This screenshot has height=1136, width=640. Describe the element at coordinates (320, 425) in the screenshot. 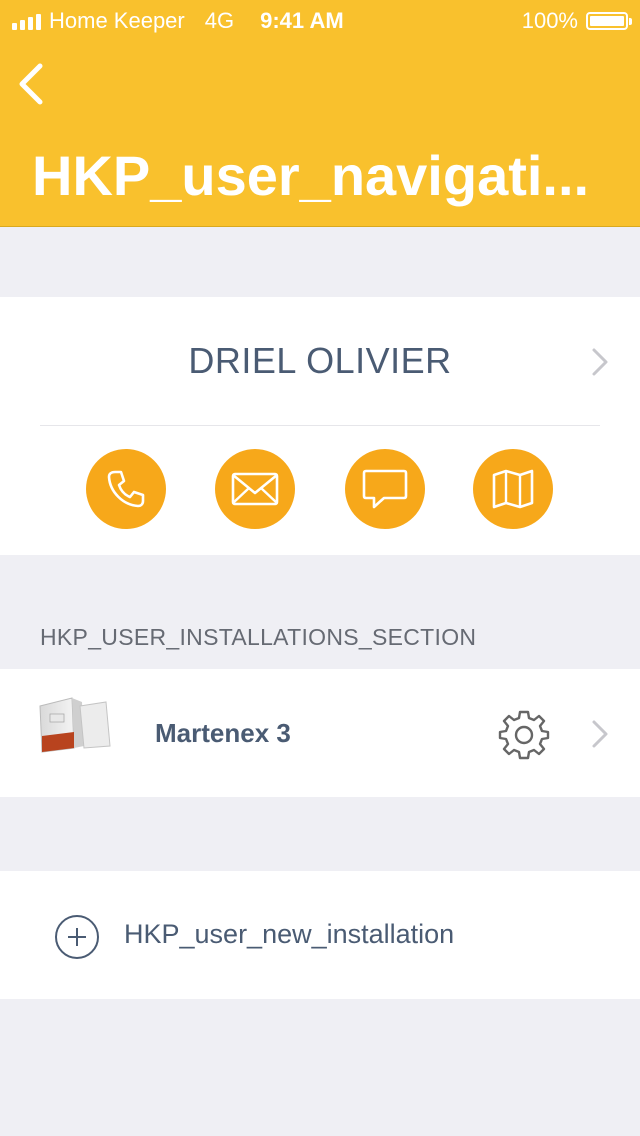

I see `divider` at that location.